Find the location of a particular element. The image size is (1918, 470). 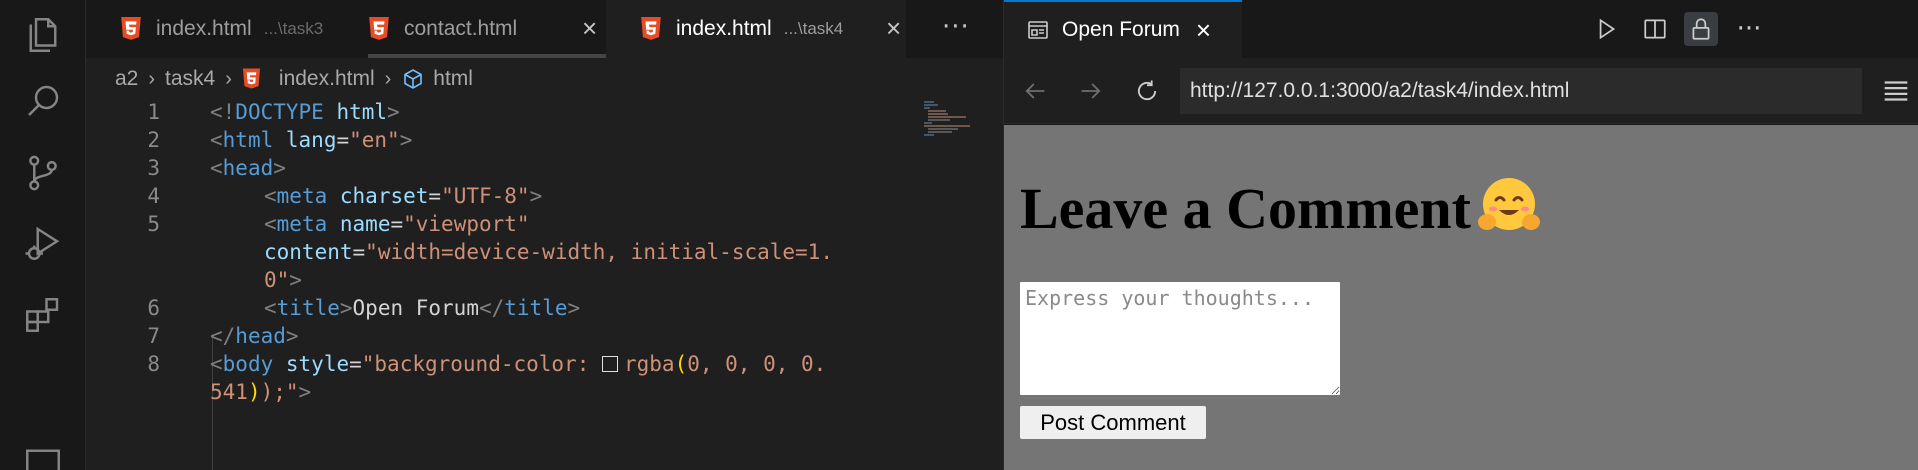

breadcrumb-item: task4 is located at coordinates (190, 79).